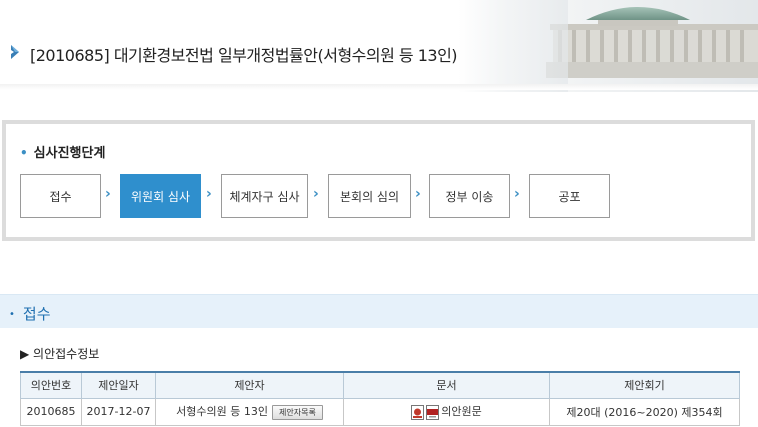 The image size is (758, 427). I want to click on national-assembly-building-image, so click(608, 46).